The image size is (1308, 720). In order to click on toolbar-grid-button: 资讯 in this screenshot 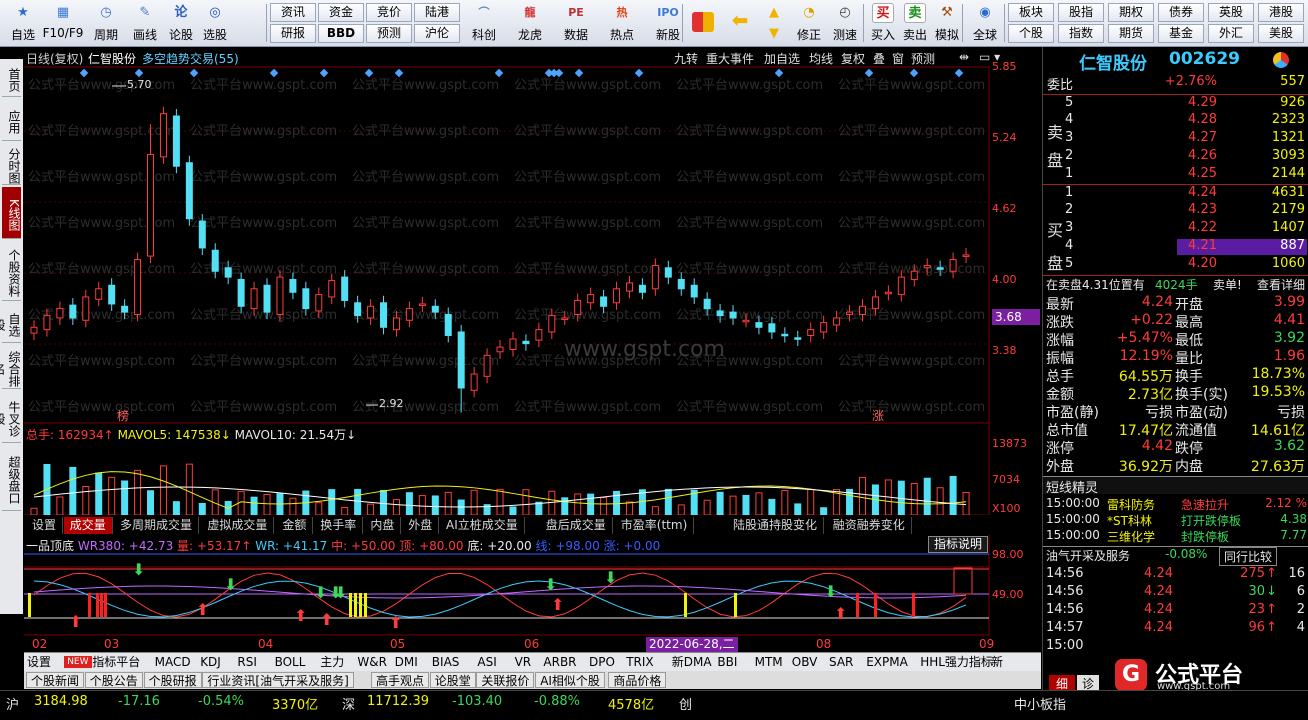, I will do `click(293, 12)`.